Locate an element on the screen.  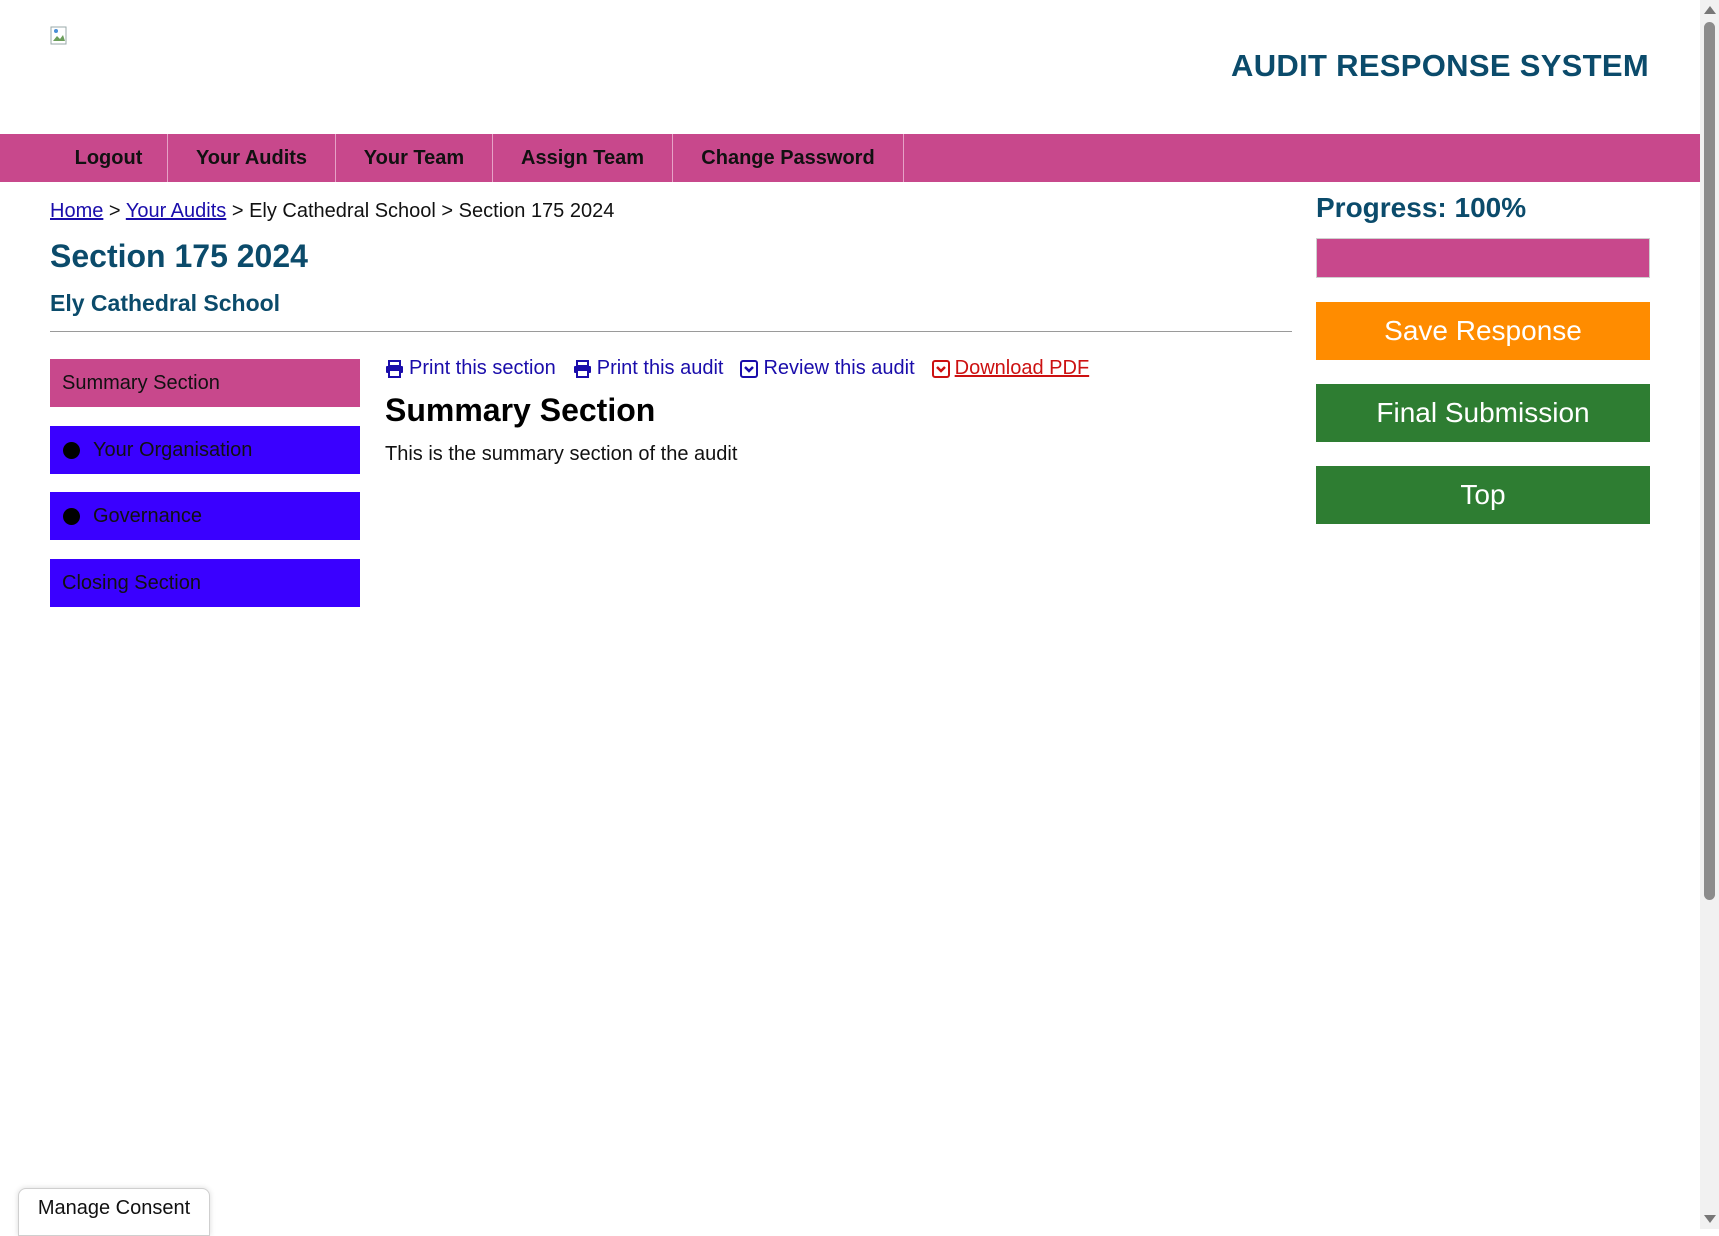
navbar-spacer is located at coordinates (25, 158).